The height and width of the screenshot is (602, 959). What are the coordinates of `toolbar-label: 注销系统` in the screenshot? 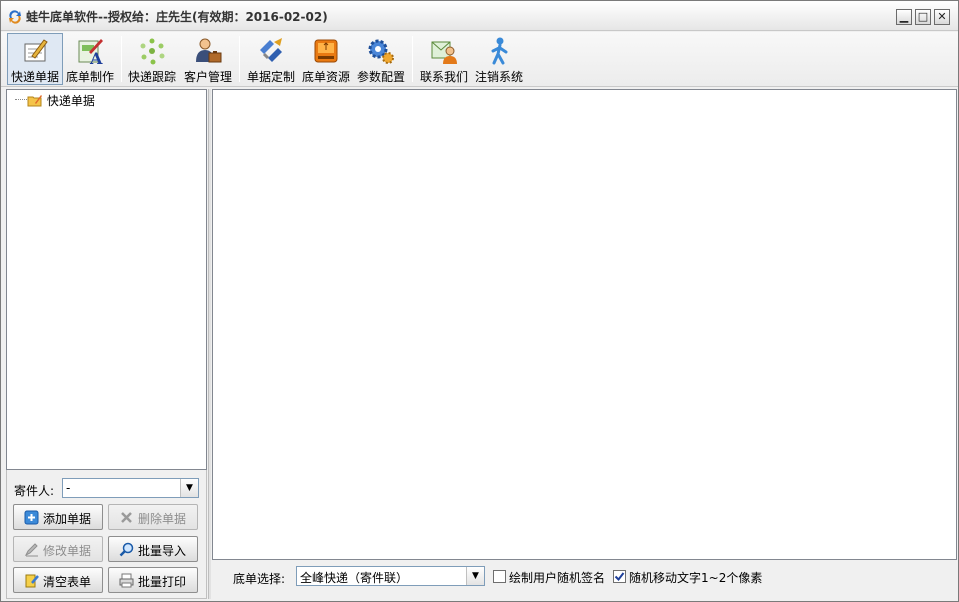 It's located at (498, 77).